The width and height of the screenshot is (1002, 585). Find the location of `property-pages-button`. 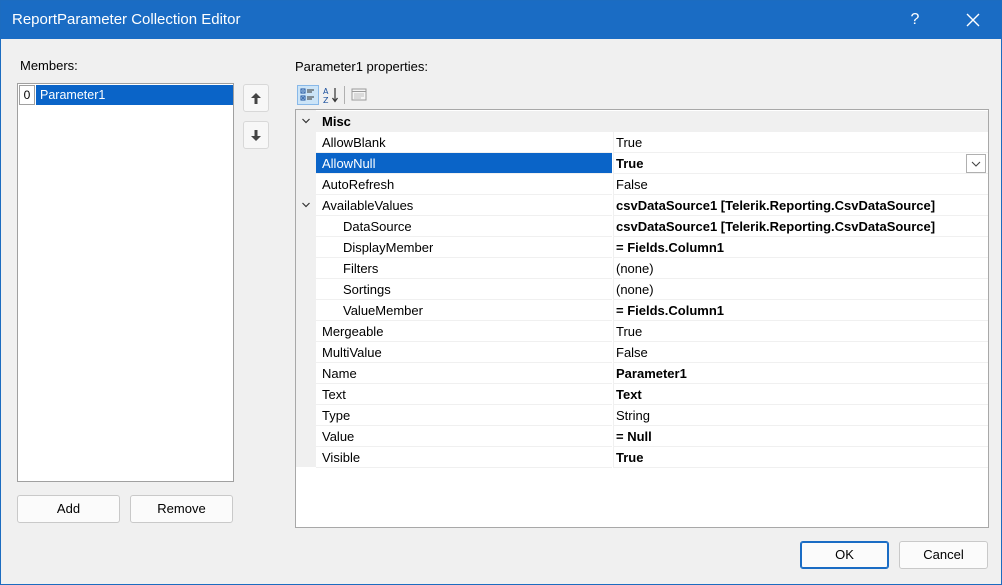

property-pages-button is located at coordinates (360, 95).